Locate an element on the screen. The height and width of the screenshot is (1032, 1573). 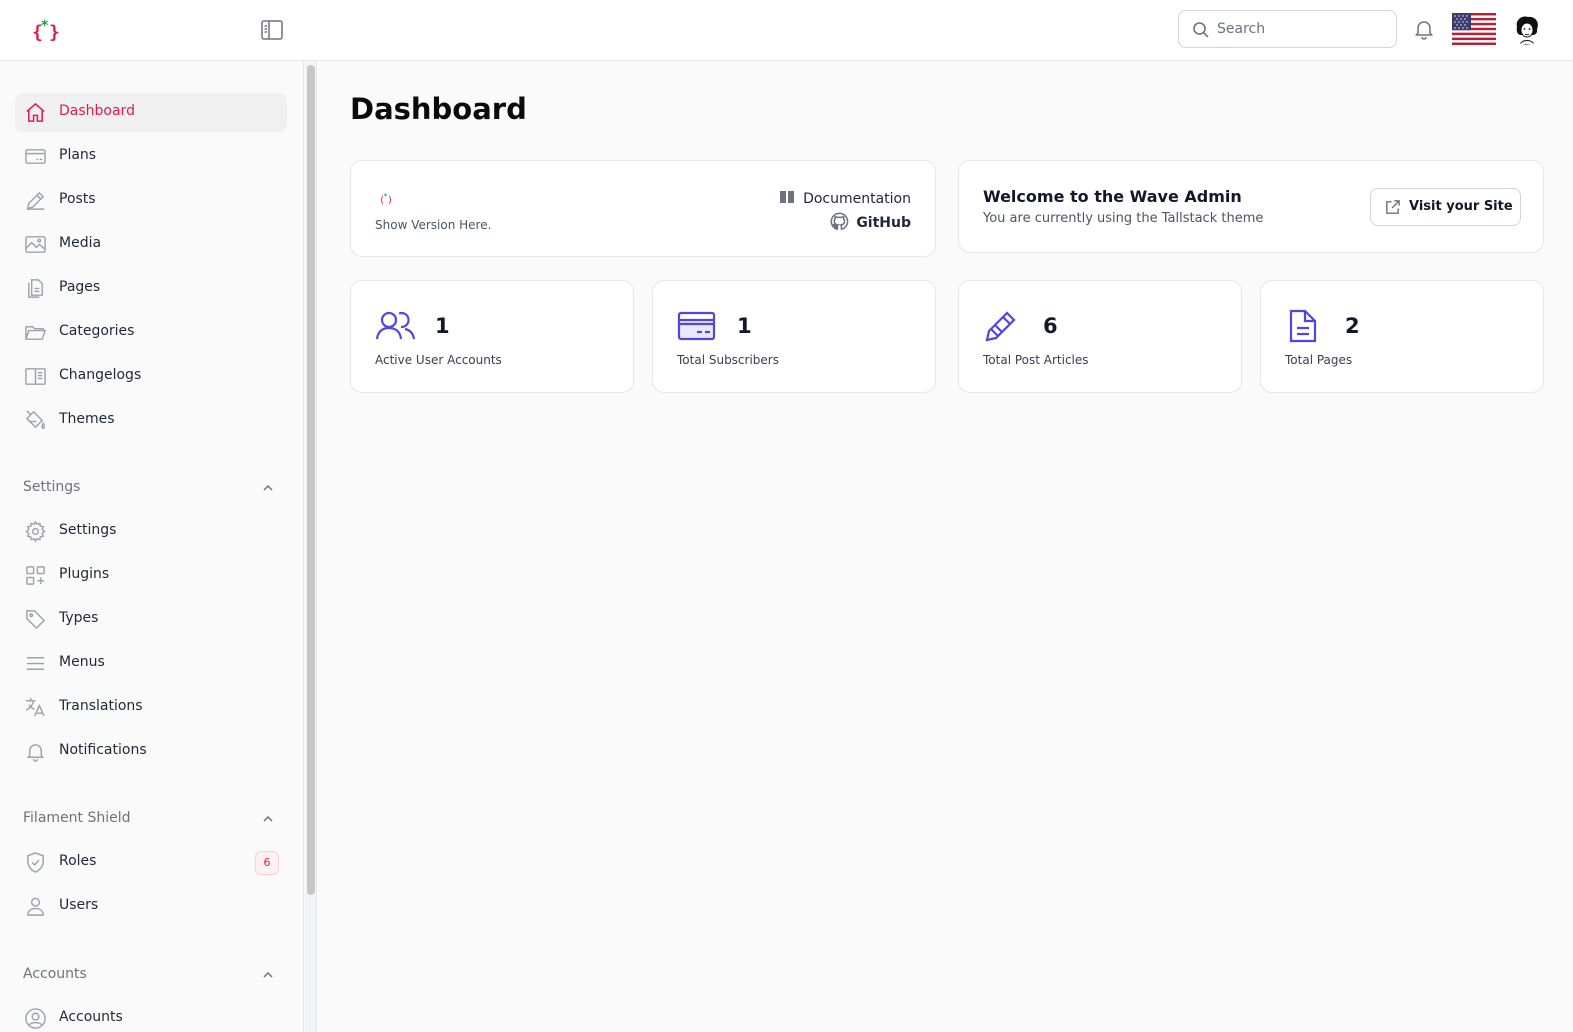
sidebar-item-themes: Themes is located at coordinates (151, 420).